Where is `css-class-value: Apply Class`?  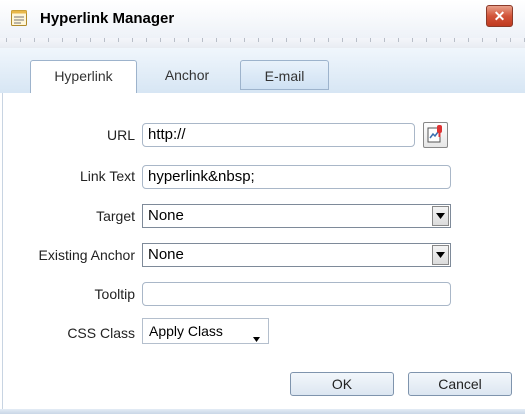
css-class-value: Apply Class is located at coordinates (186, 331).